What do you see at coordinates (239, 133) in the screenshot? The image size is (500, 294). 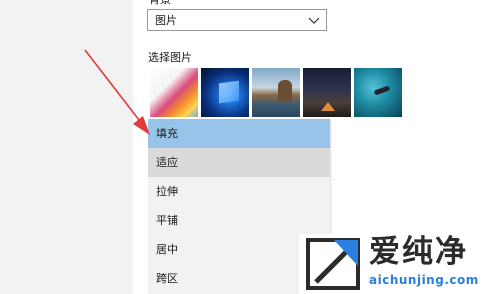 I see `fit-option-fill: 填充` at bounding box center [239, 133].